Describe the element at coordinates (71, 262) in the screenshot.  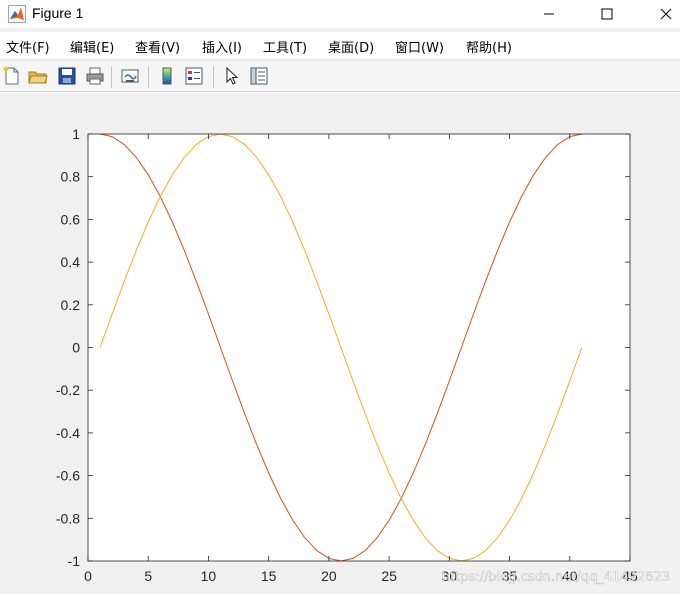
I see `y-tick-label: 0.4` at that location.